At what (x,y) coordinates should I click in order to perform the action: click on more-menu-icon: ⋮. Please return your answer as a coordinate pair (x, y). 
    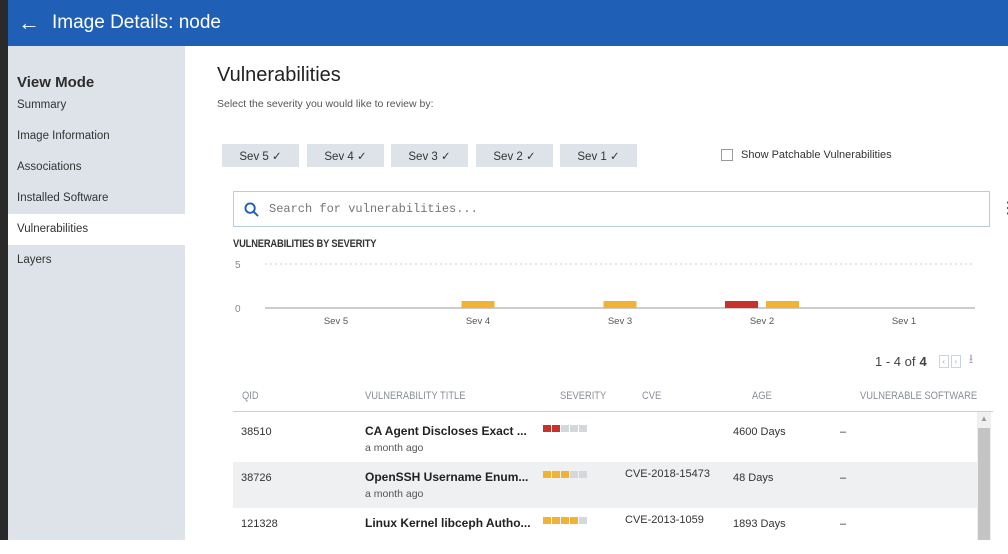
    Looking at the image, I should click on (1004, 208).